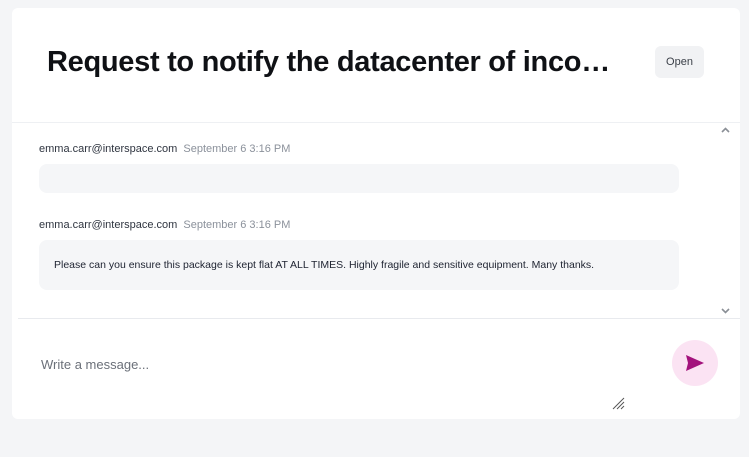  I want to click on send-button, so click(695, 363).